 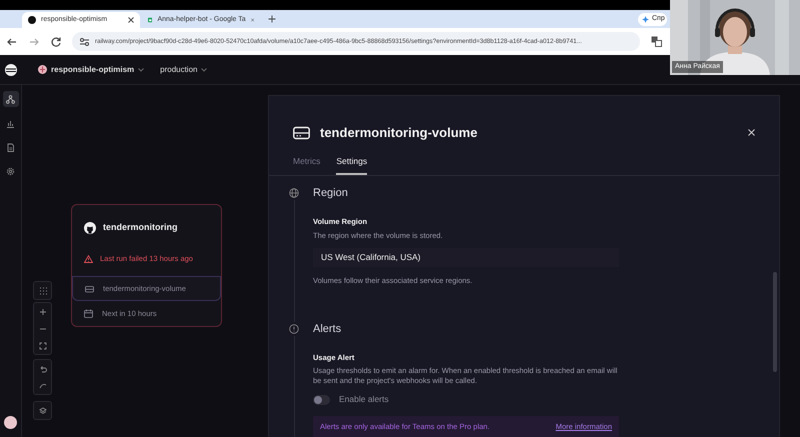 What do you see at coordinates (91, 70) in the screenshot?
I see `project-selector: responsible-optimism` at bounding box center [91, 70].